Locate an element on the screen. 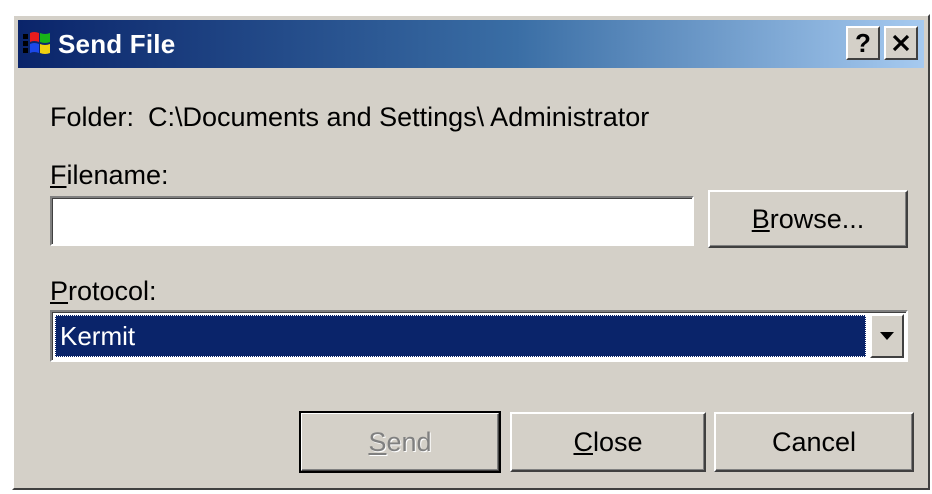  close-button-label: lose is located at coordinates (617, 441).